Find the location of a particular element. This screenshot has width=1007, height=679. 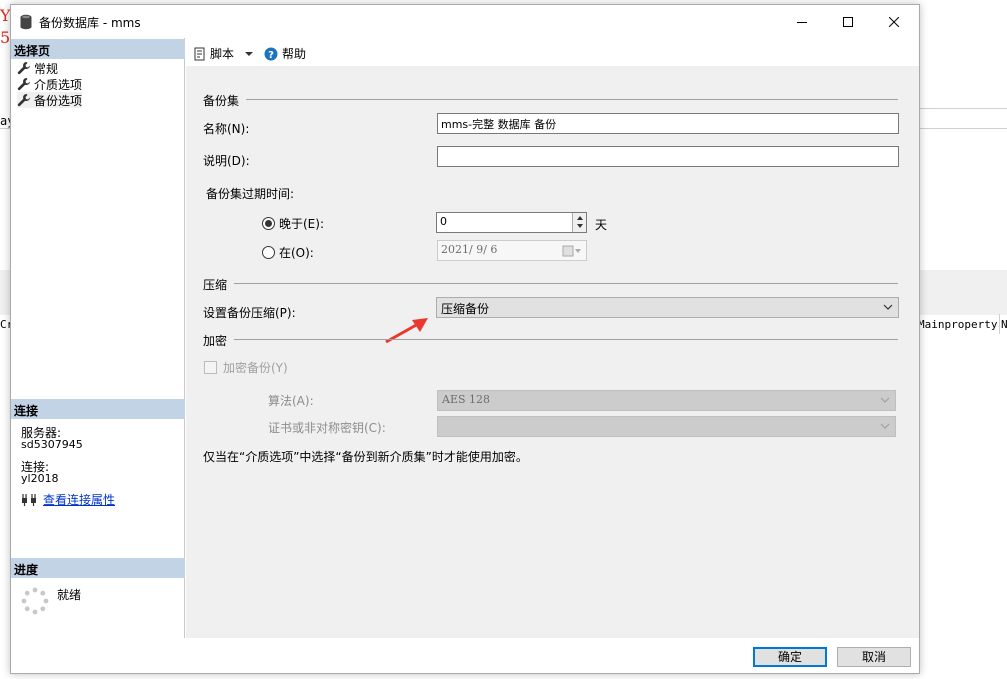

maximize-button is located at coordinates (848, 21).